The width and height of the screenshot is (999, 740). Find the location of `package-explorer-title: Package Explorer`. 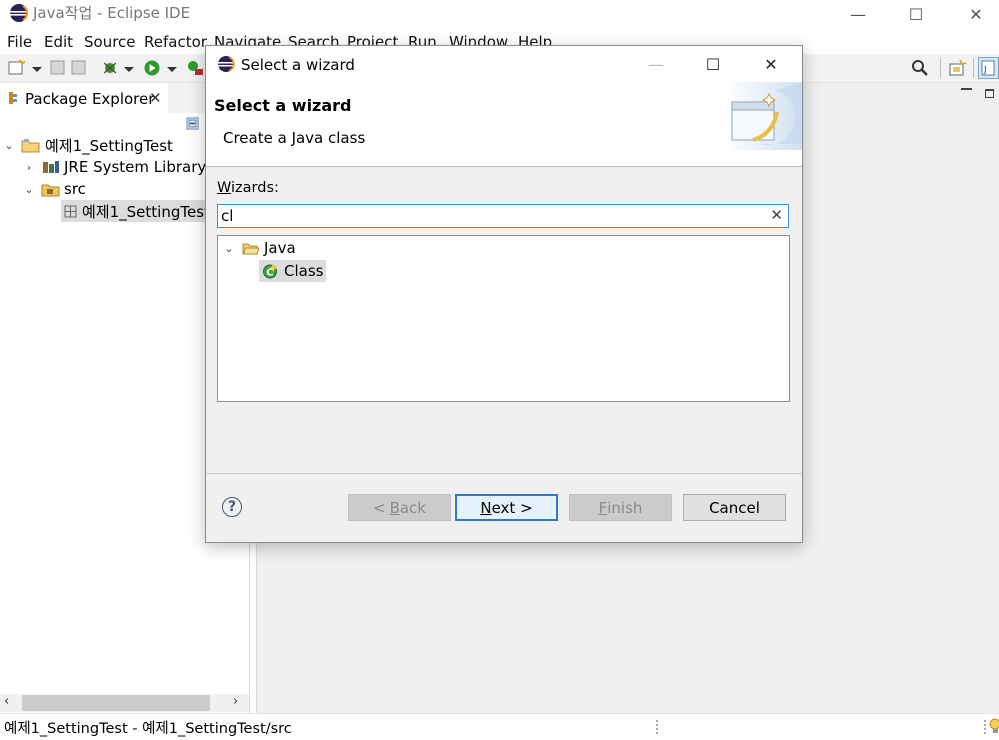

package-explorer-title: Package Explorer is located at coordinates (90, 99).